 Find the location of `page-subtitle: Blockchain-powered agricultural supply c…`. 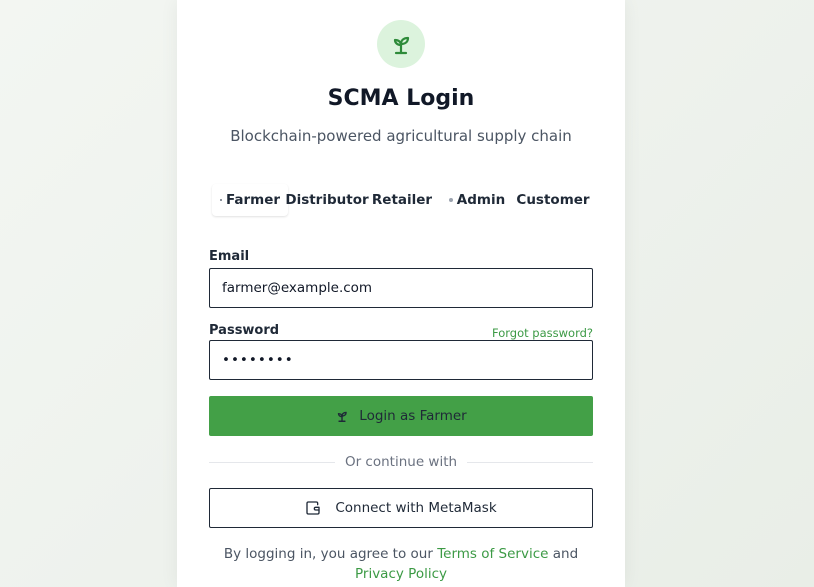

page-subtitle: Blockchain-powered agricultural supply c… is located at coordinates (401, 136).